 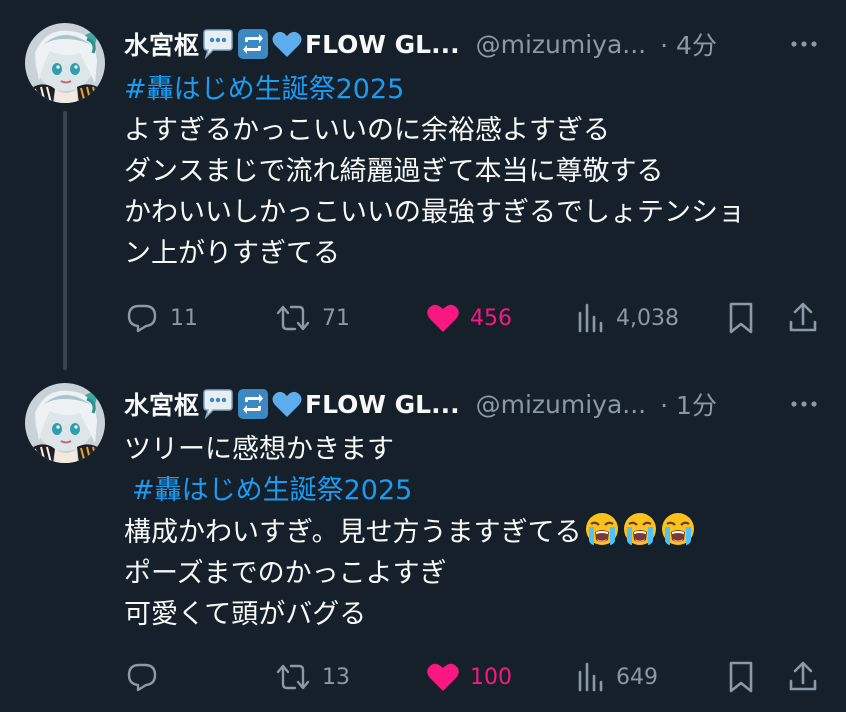 I want to click on like-button: 100, so click(x=469, y=677).